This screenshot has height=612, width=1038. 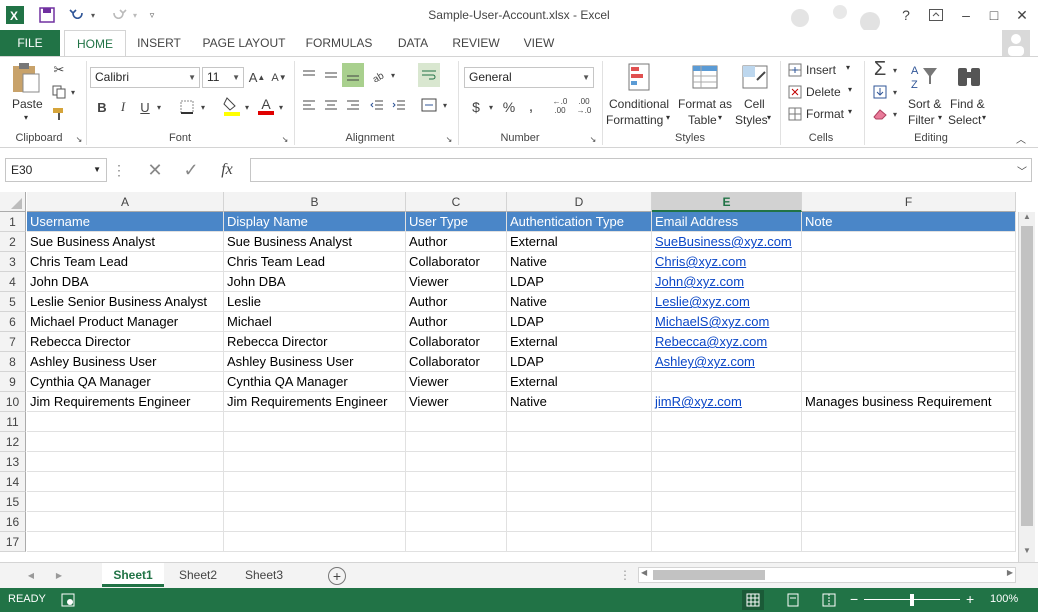 I want to click on grow-font-button: A ▲, so click(x=257, y=77).